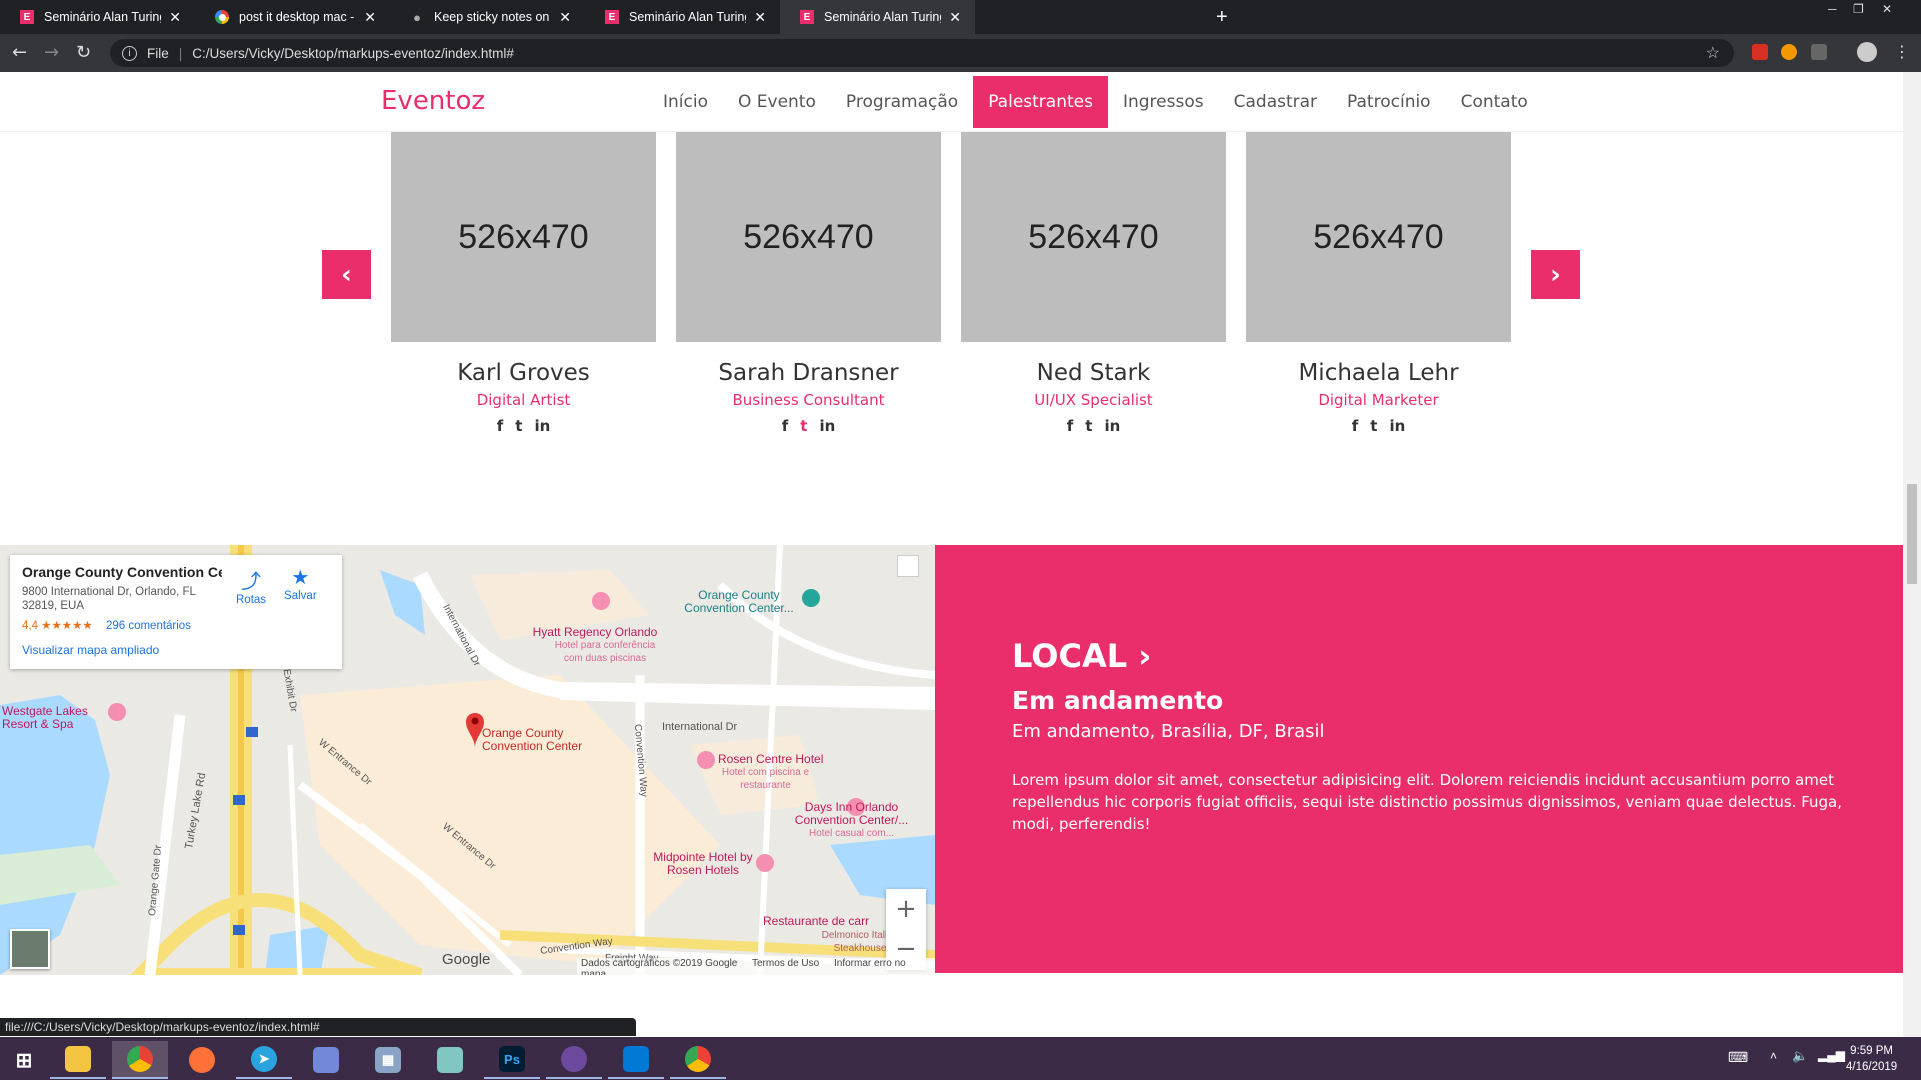 The height and width of the screenshot is (1080, 1921). What do you see at coordinates (1713, 53) in the screenshot?
I see `bookmark-star-icon: ☆` at bounding box center [1713, 53].